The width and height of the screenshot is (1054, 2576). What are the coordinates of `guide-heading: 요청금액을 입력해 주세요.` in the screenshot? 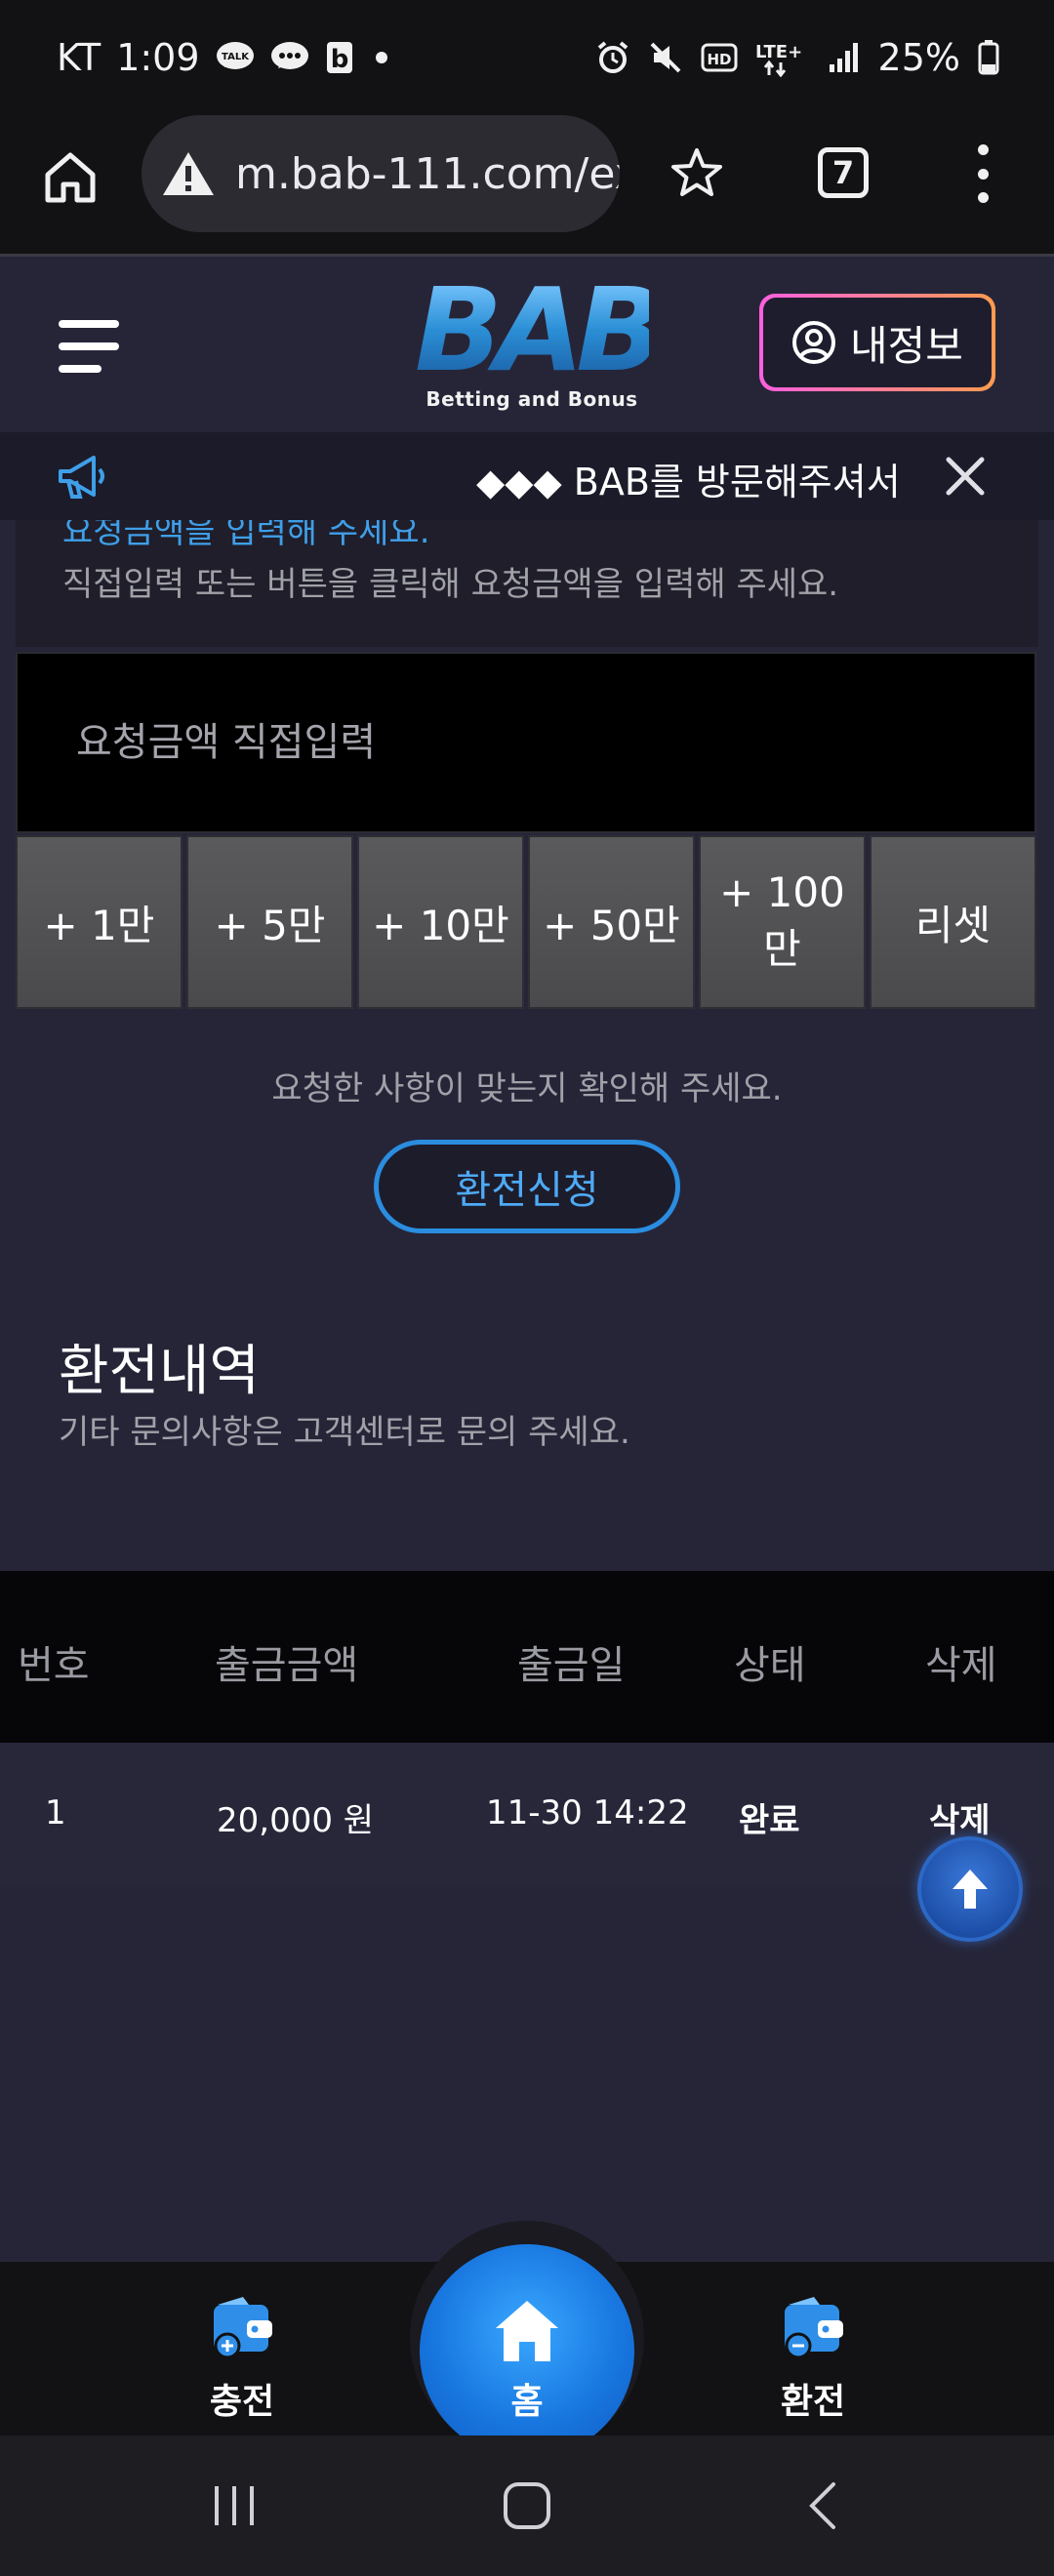 It's located at (246, 535).